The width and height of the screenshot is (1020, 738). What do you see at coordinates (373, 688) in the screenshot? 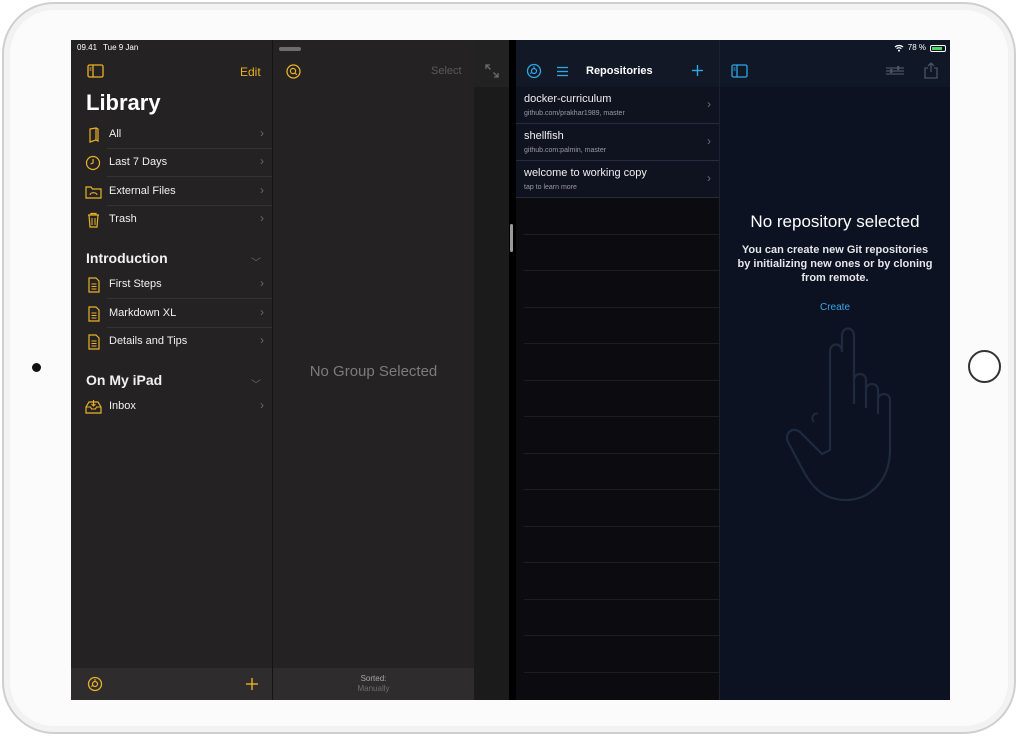
I see `sorted-value: Manually` at bounding box center [373, 688].